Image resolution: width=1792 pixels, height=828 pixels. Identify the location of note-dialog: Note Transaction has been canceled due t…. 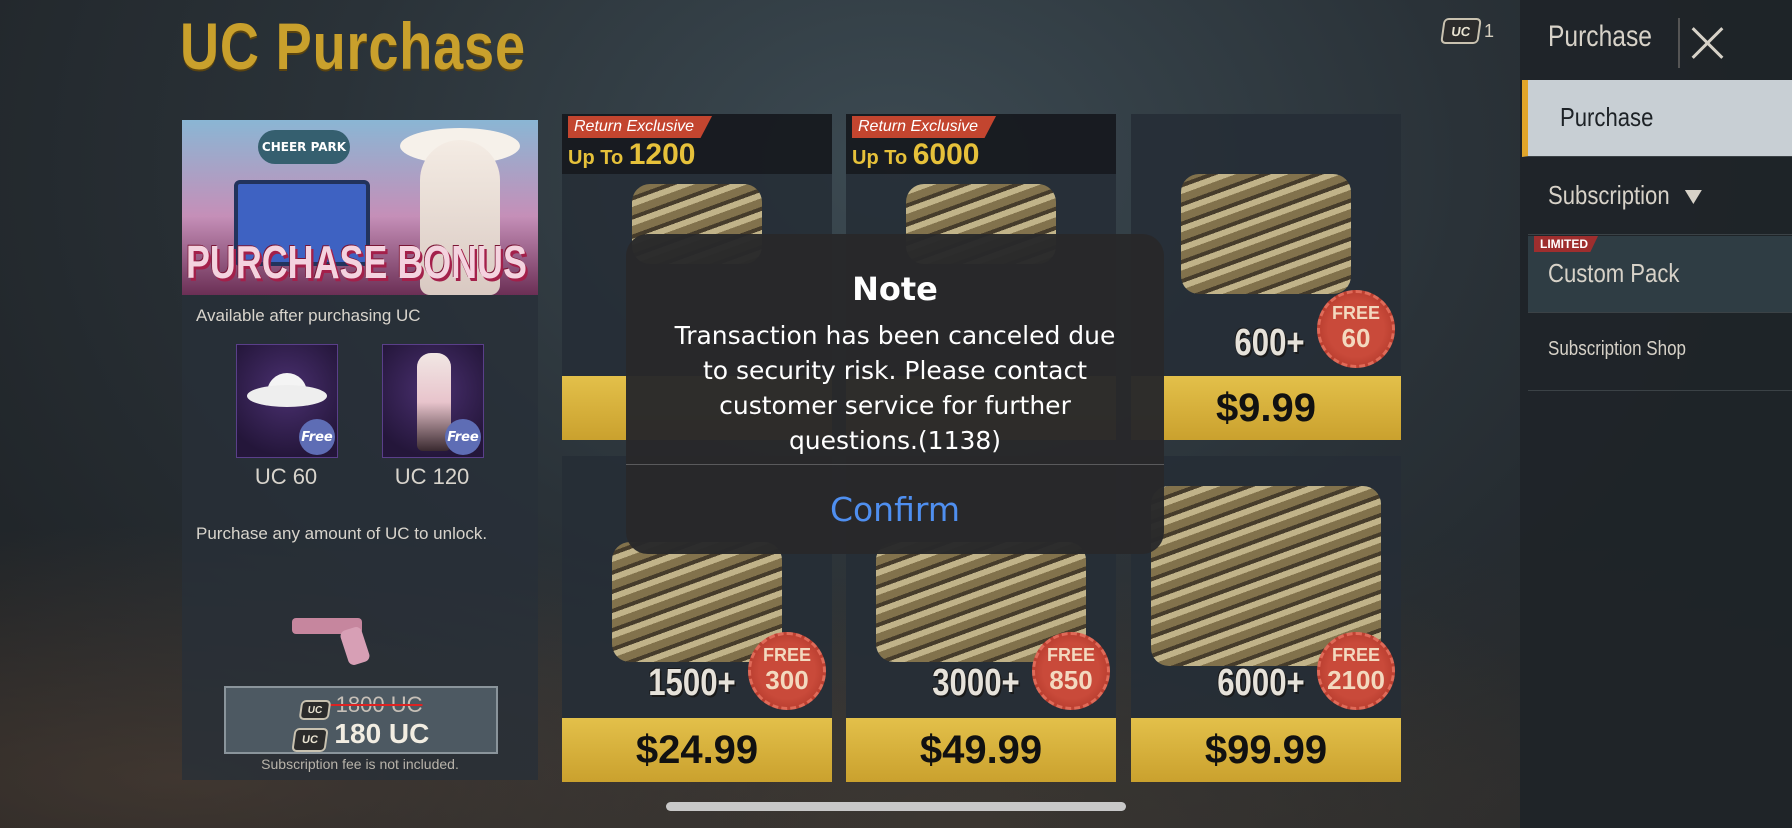
(895, 394).